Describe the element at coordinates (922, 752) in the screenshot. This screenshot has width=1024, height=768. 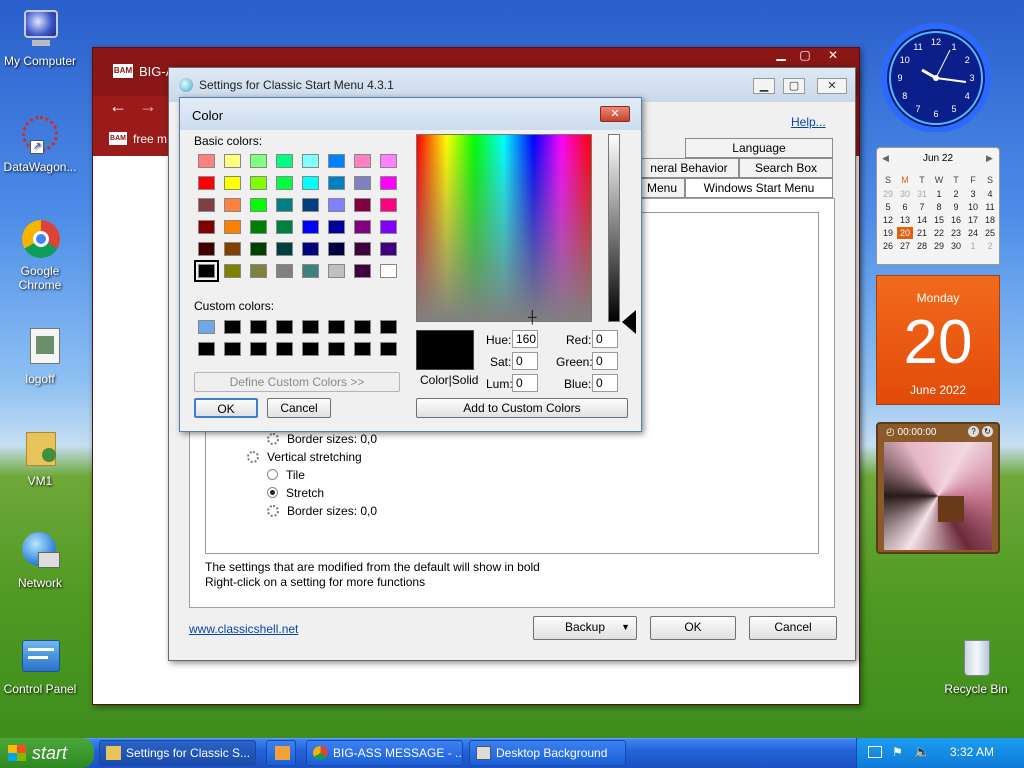
I see `volume-tray-icon: 🔈` at that location.